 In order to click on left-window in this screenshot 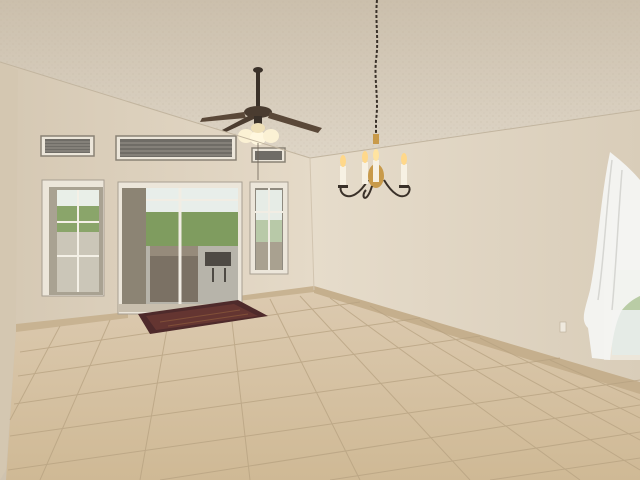, I will do `click(73, 238)`.